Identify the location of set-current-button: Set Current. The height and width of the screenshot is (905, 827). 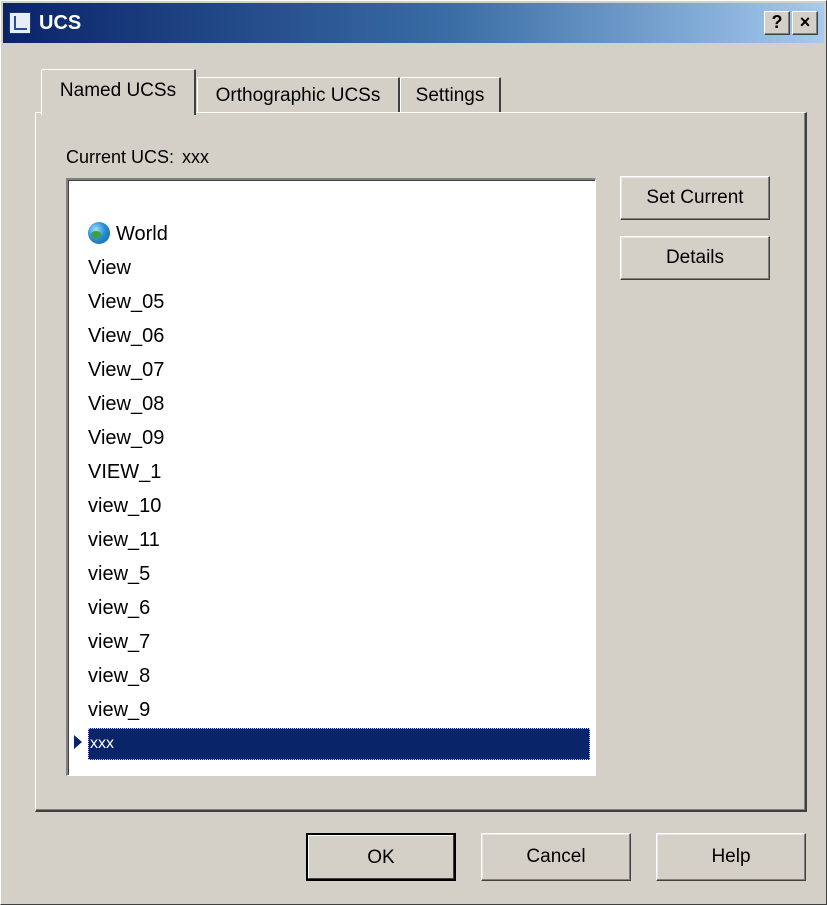
(695, 198).